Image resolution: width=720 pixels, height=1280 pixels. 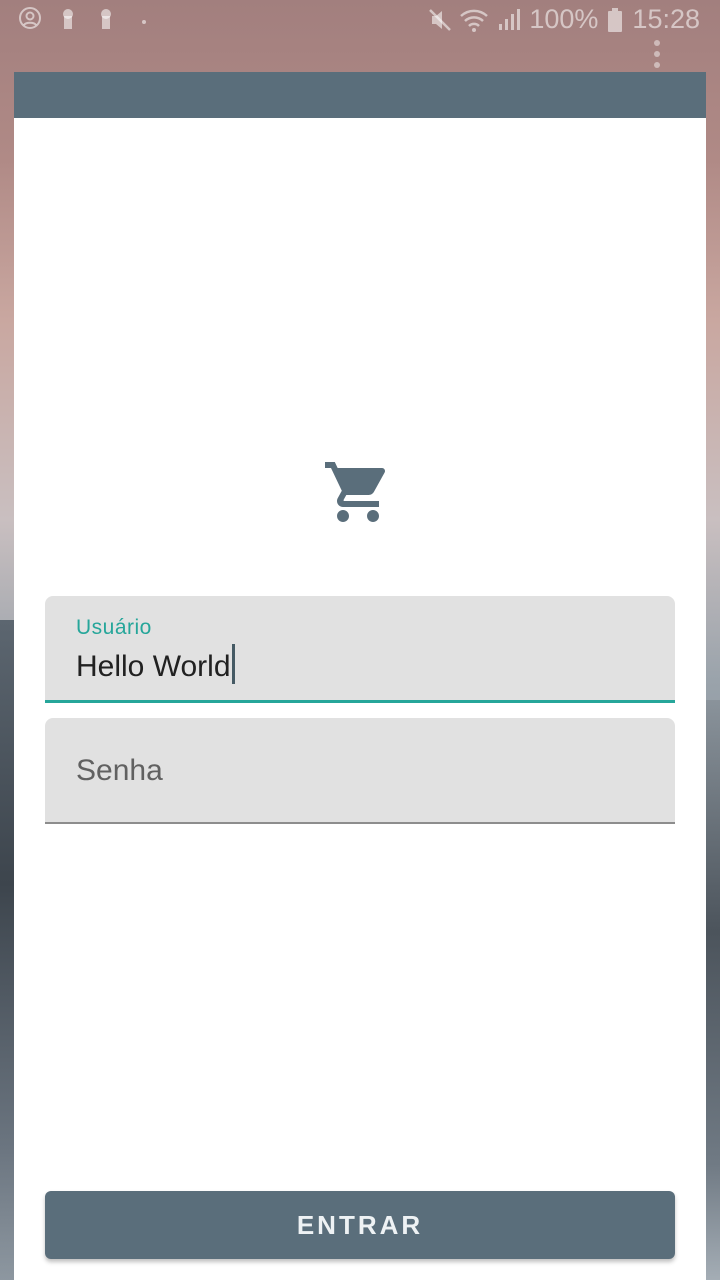 I want to click on app-bar, so click(x=360, y=95).